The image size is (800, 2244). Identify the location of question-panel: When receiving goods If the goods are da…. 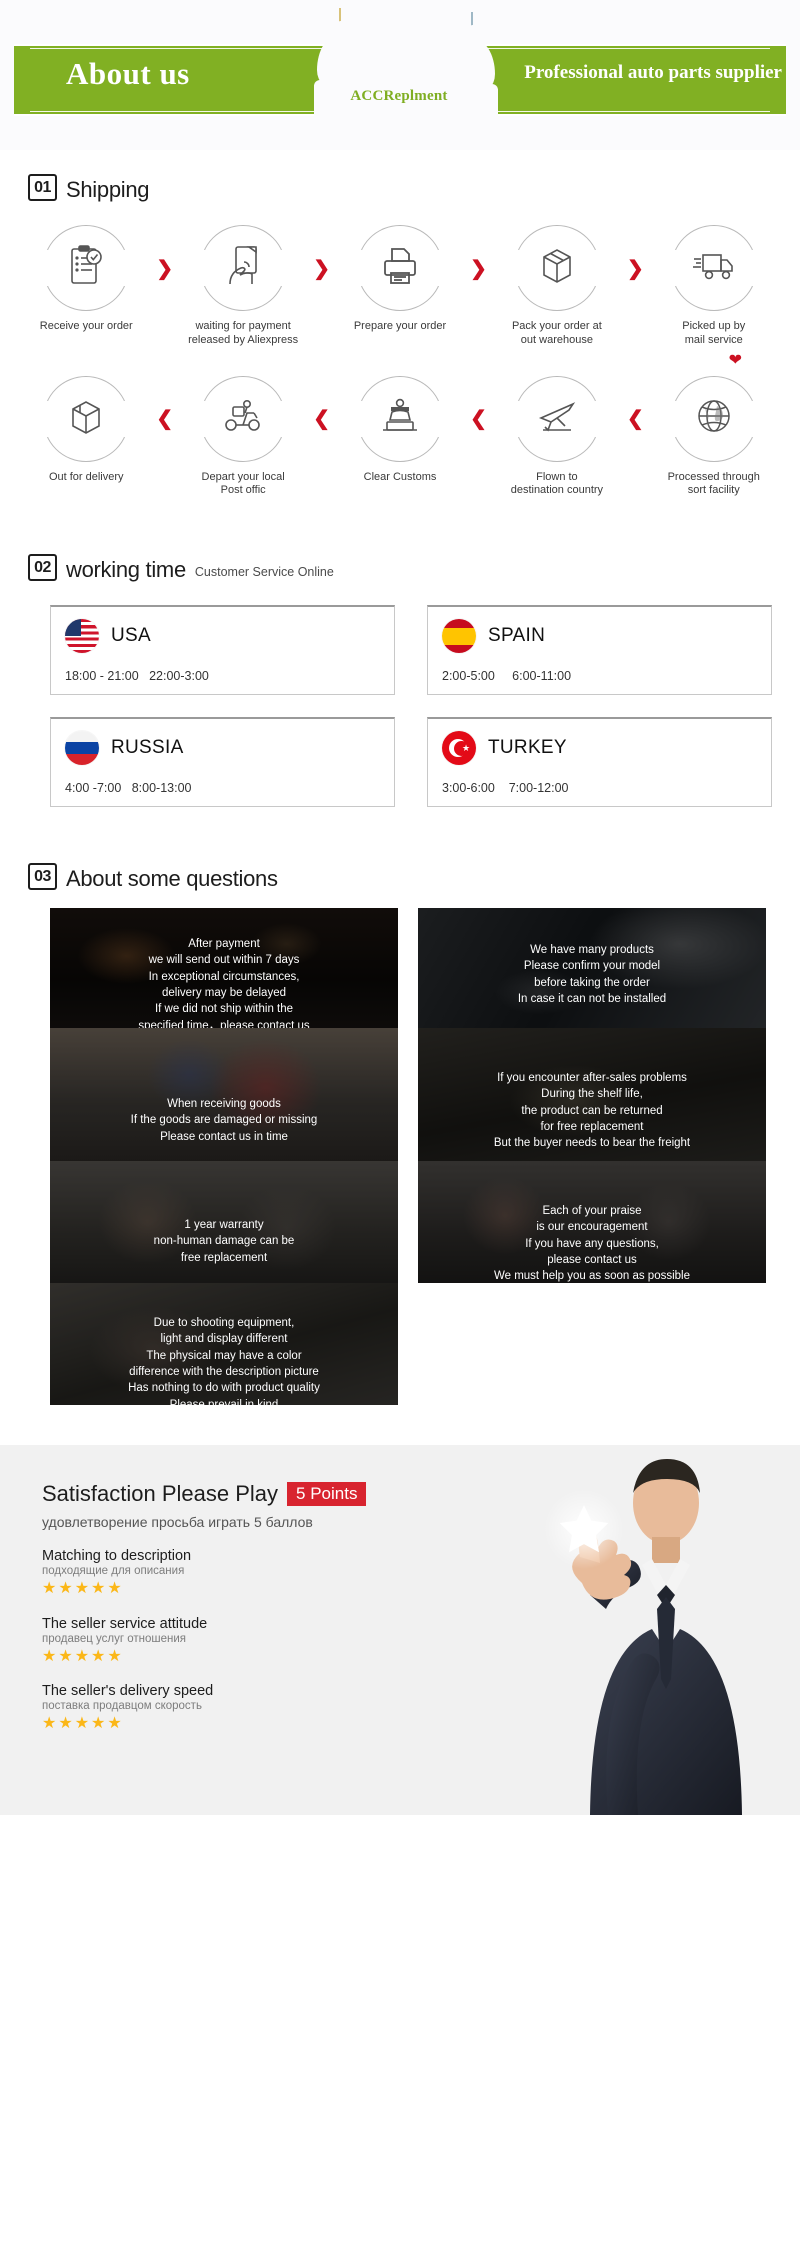
(224, 1094).